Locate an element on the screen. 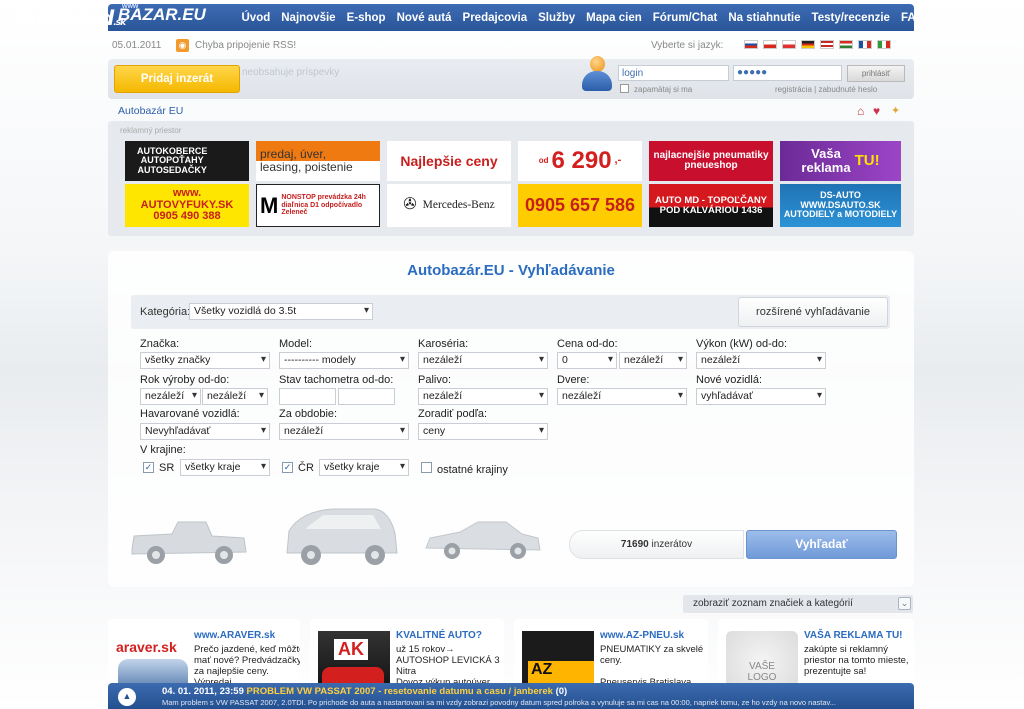 The height and width of the screenshot is (709, 1024). flag-de-icon is located at coordinates (808, 44).